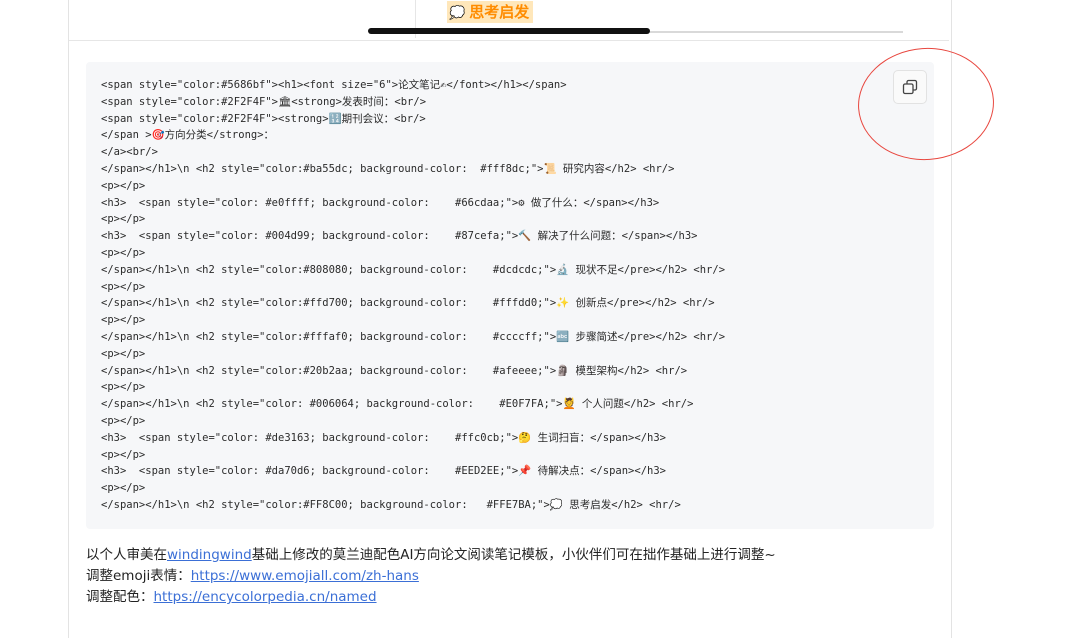  Describe the element at coordinates (499, 12) in the screenshot. I see `thinking-heading-label: 思考启发` at that location.